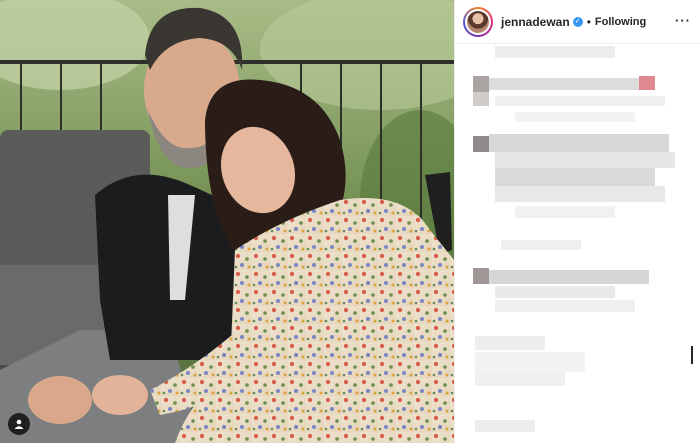  Describe the element at coordinates (620, 22) in the screenshot. I see `following-button: Following` at that location.